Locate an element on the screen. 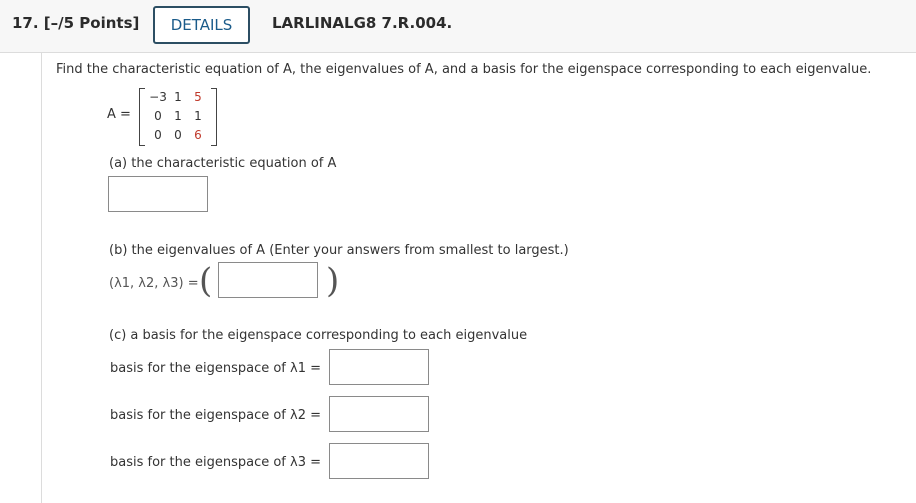 The height and width of the screenshot is (503, 916). eigenvalue-tuple-label: (λ1, λ2, λ3) = is located at coordinates (154, 283).